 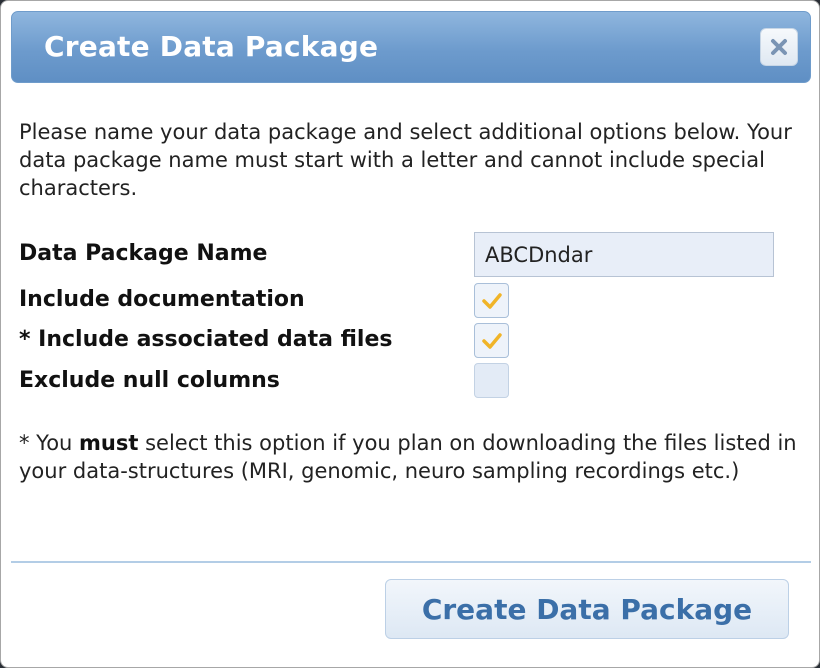 I want to click on data-package-name-label: Data Package Name, so click(x=143, y=253).